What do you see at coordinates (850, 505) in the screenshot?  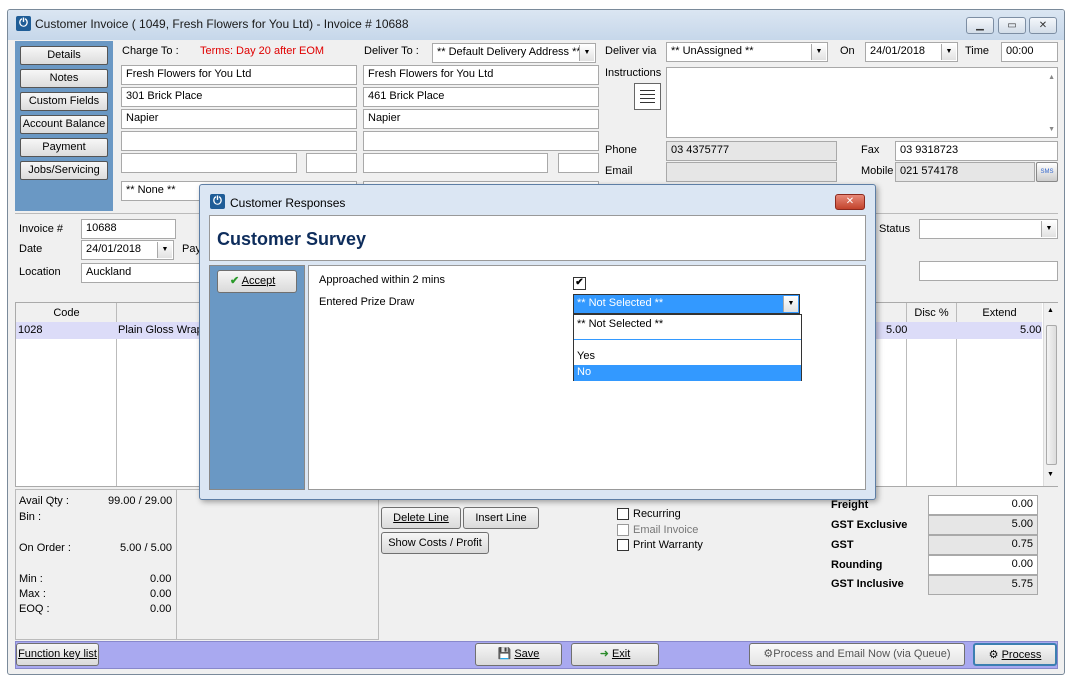 I see `freight-label: Freight` at bounding box center [850, 505].